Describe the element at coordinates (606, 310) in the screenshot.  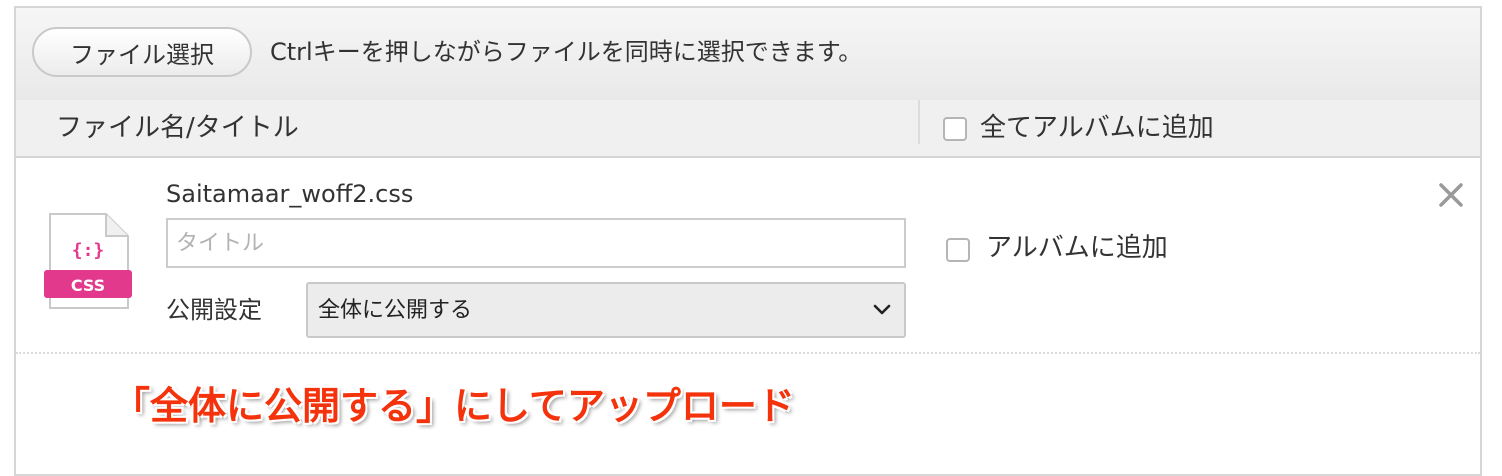
I see `visibility-select: 全体に公開する` at that location.